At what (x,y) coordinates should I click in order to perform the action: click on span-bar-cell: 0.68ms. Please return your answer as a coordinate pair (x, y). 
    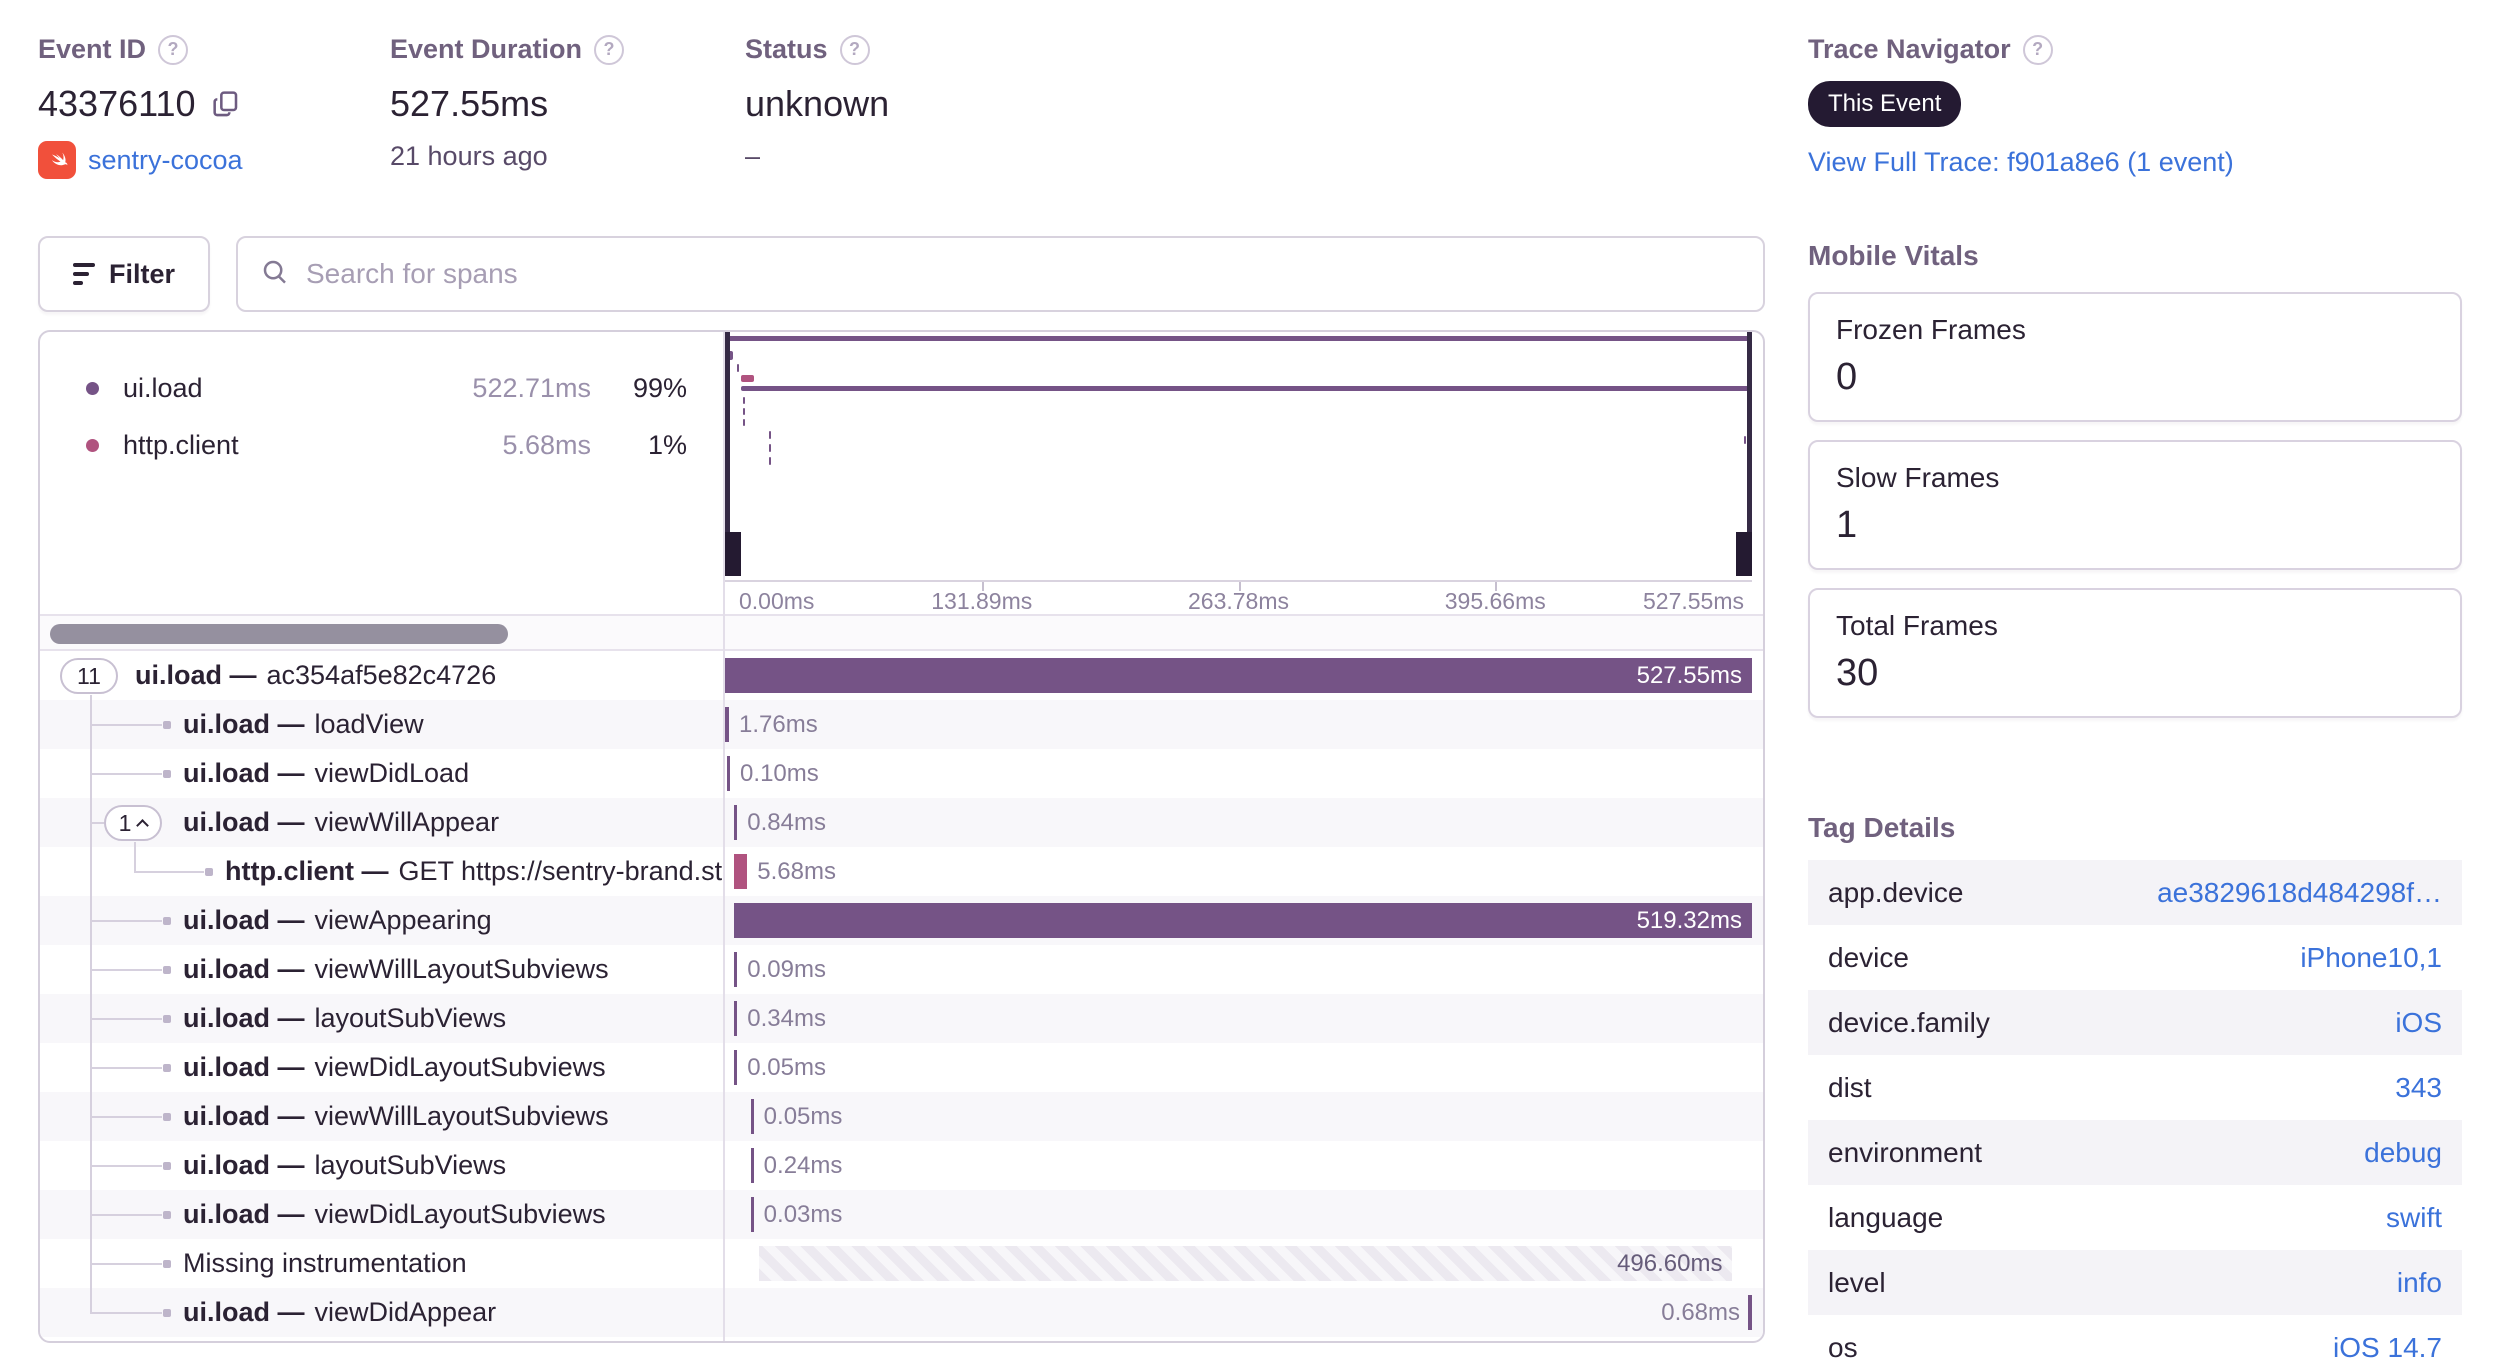
    Looking at the image, I should click on (1244, 1312).